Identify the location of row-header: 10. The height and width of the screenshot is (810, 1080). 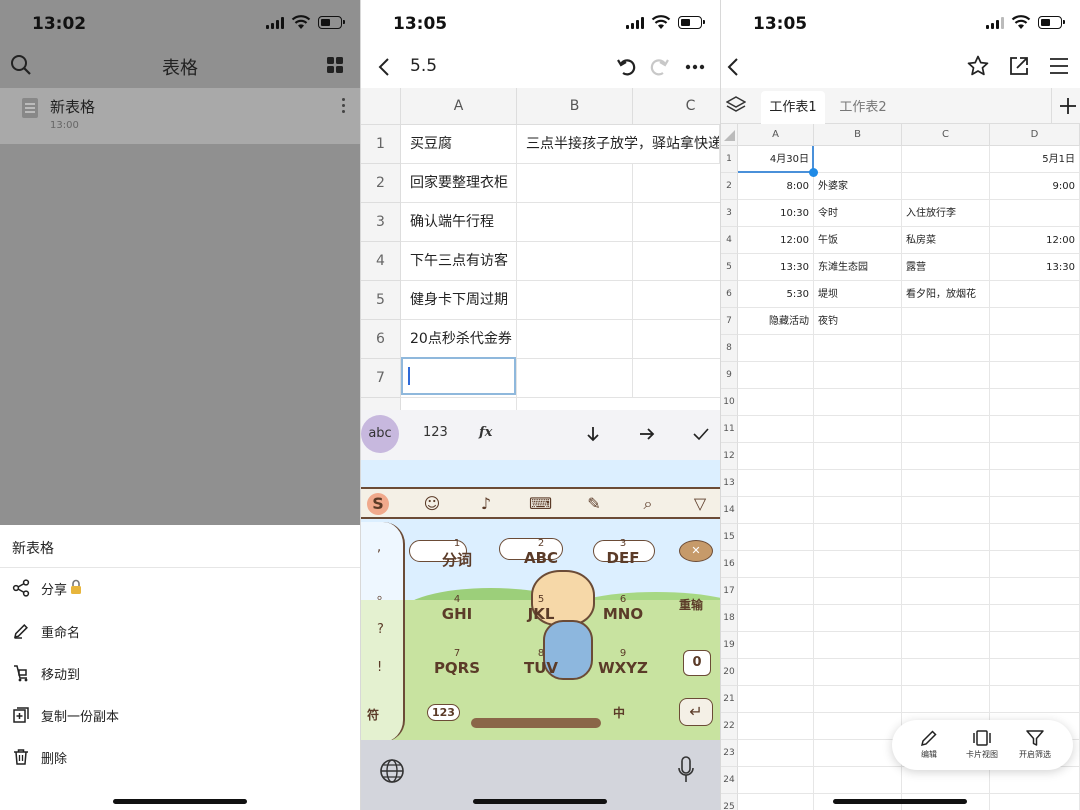
(729, 402).